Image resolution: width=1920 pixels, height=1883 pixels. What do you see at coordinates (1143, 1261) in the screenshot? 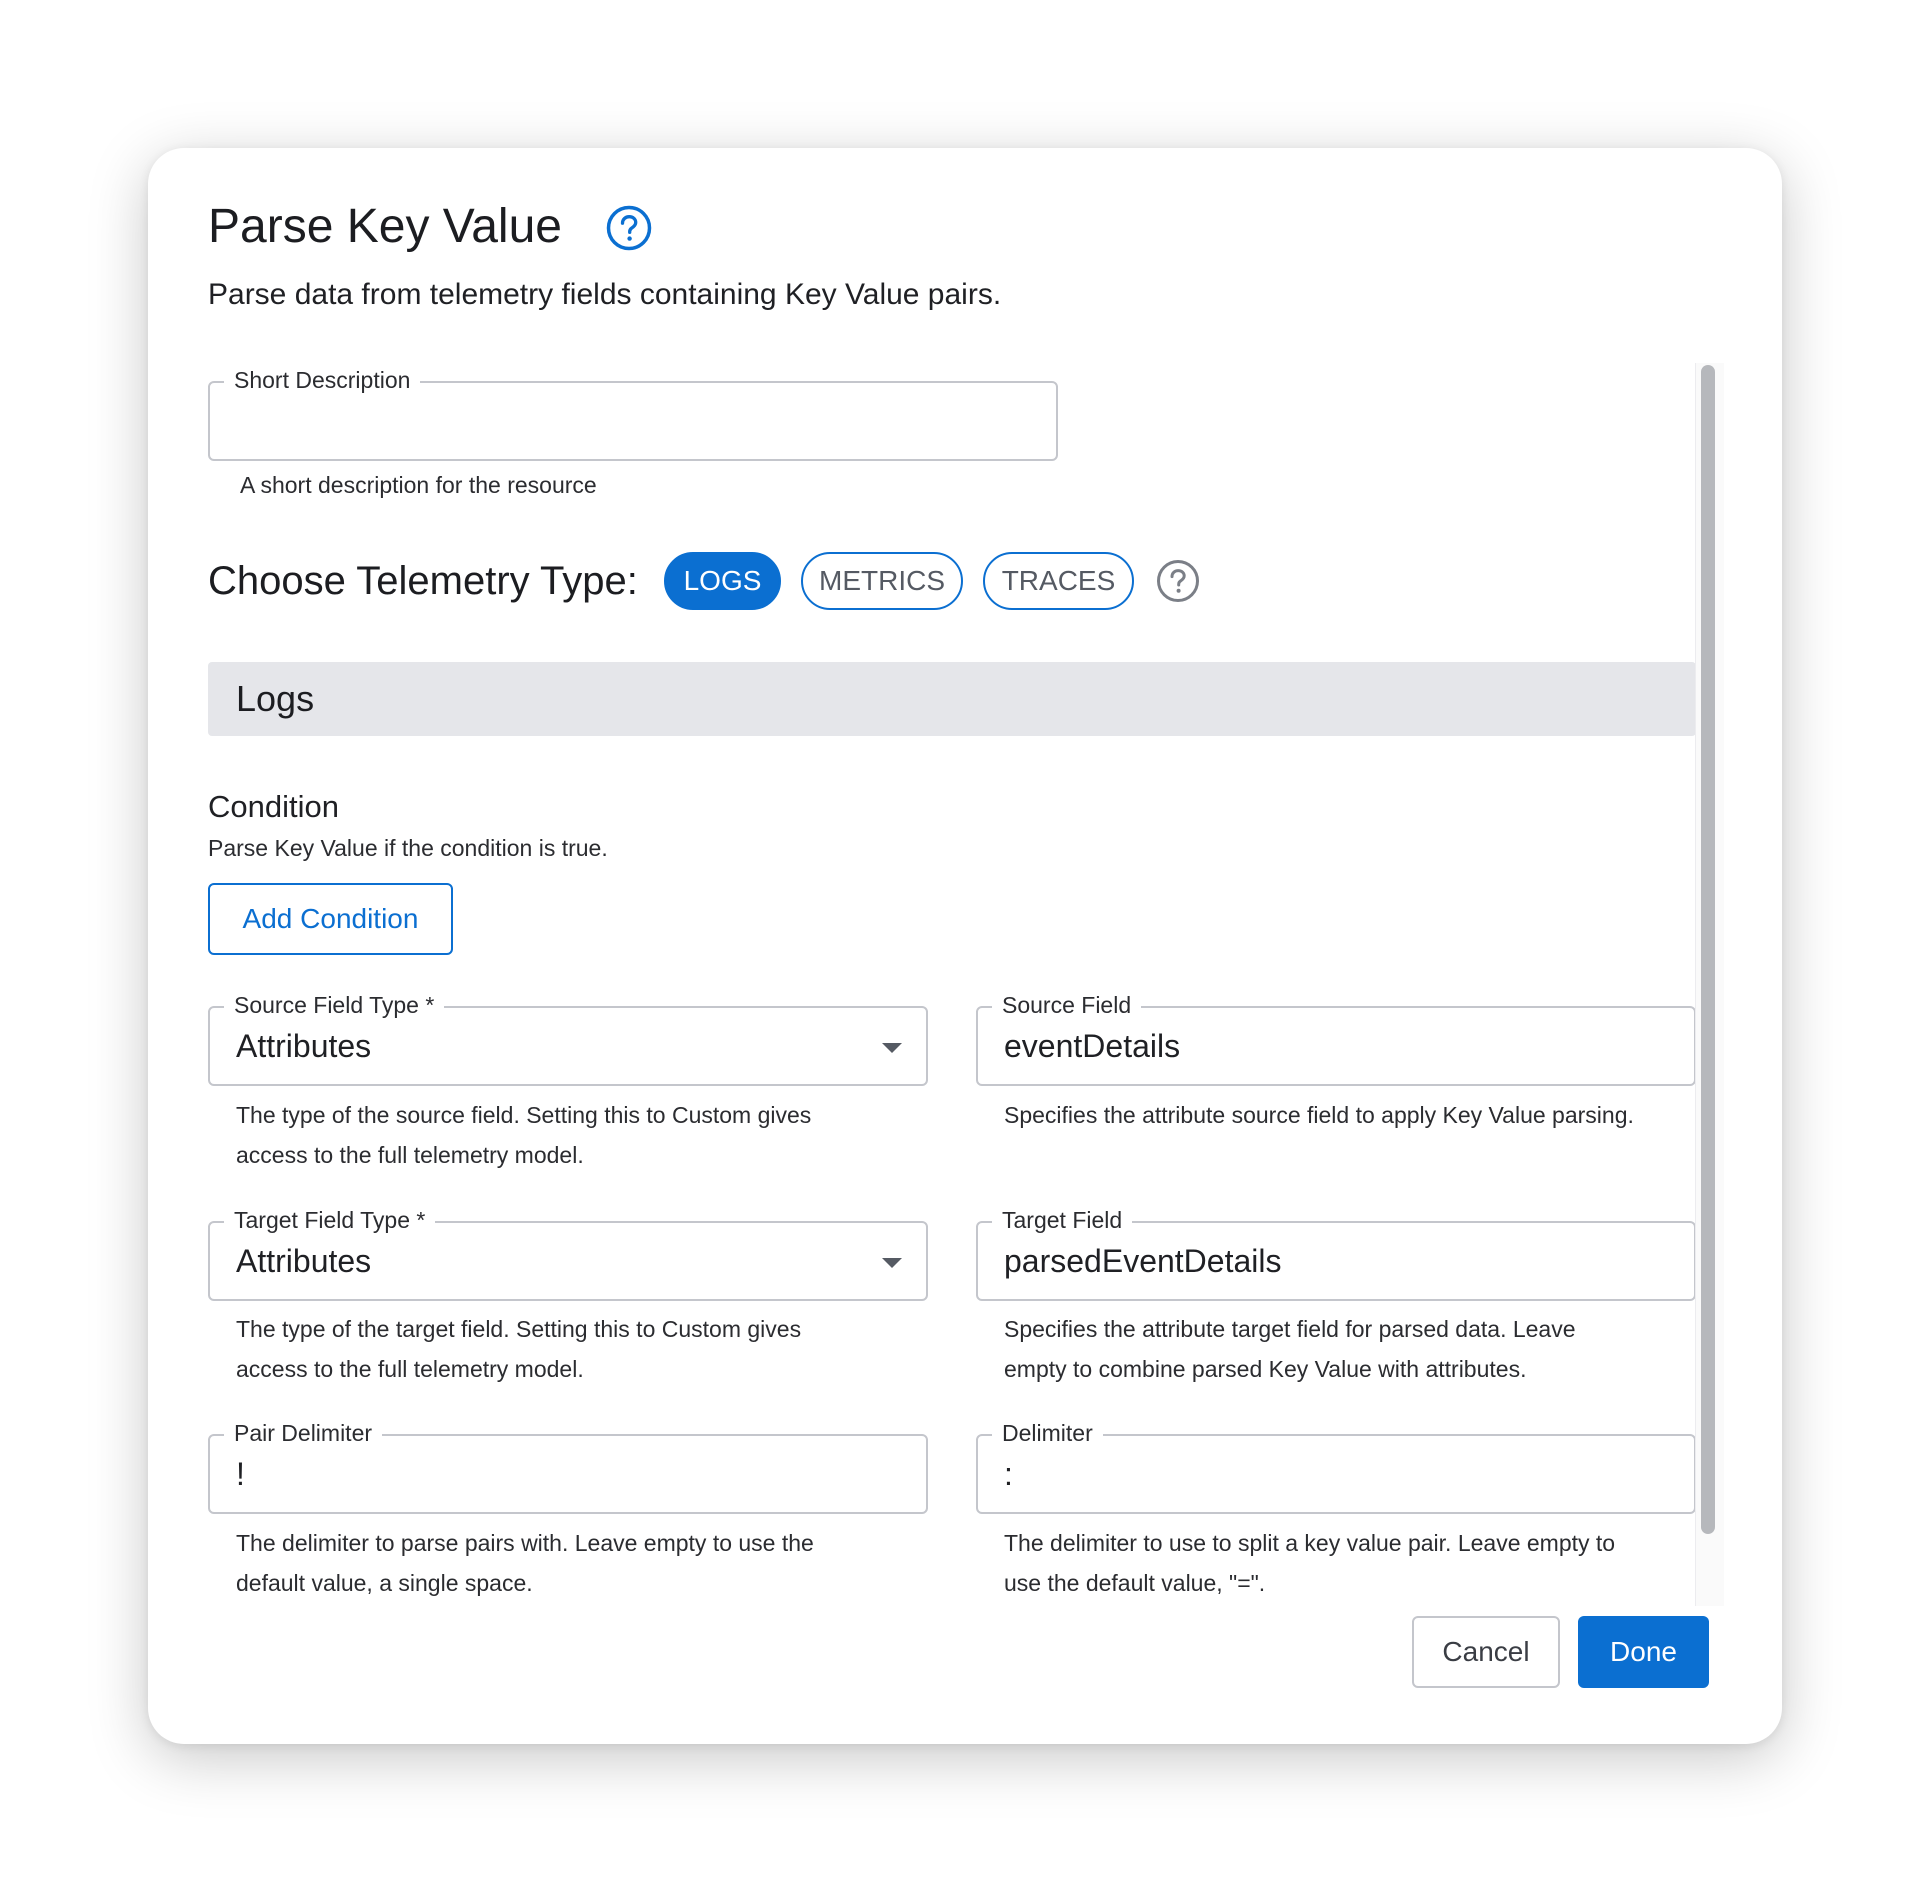
I see `target-field-value: parsedEventDetails` at bounding box center [1143, 1261].